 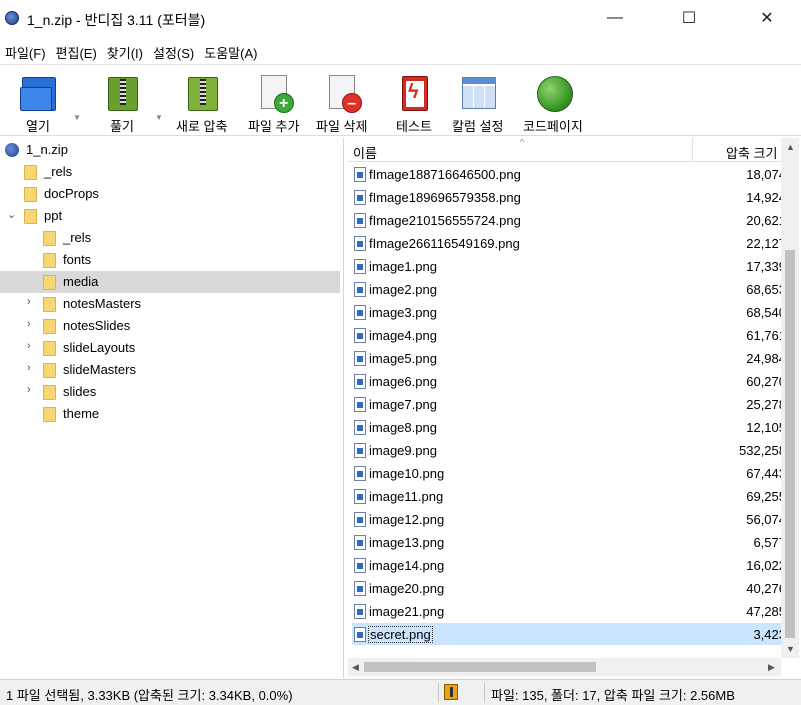 I want to click on horizontal-scroll-thumb, so click(x=480, y=667).